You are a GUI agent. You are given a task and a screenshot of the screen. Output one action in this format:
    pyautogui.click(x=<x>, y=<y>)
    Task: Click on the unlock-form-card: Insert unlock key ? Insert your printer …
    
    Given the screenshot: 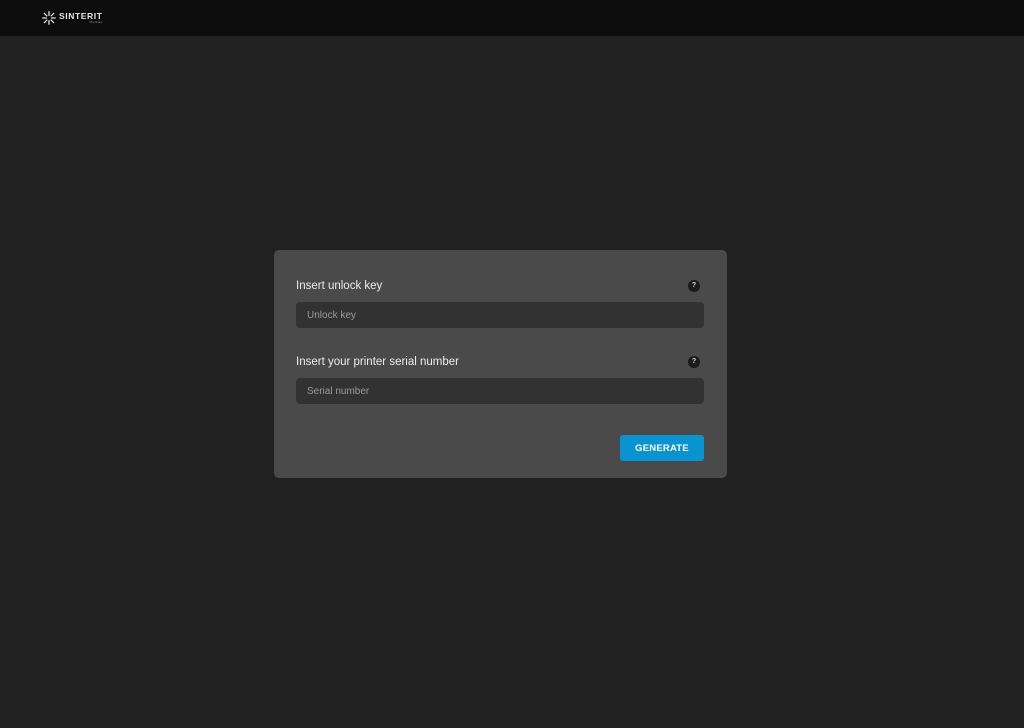 What is the action you would take?
    pyautogui.click(x=500, y=364)
    